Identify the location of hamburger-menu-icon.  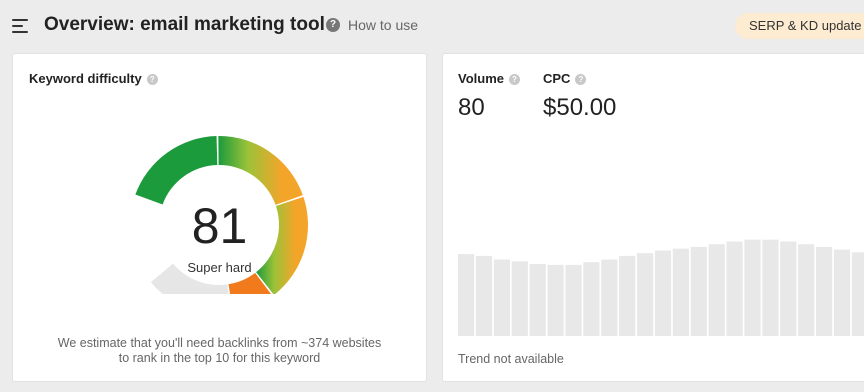
(20, 26).